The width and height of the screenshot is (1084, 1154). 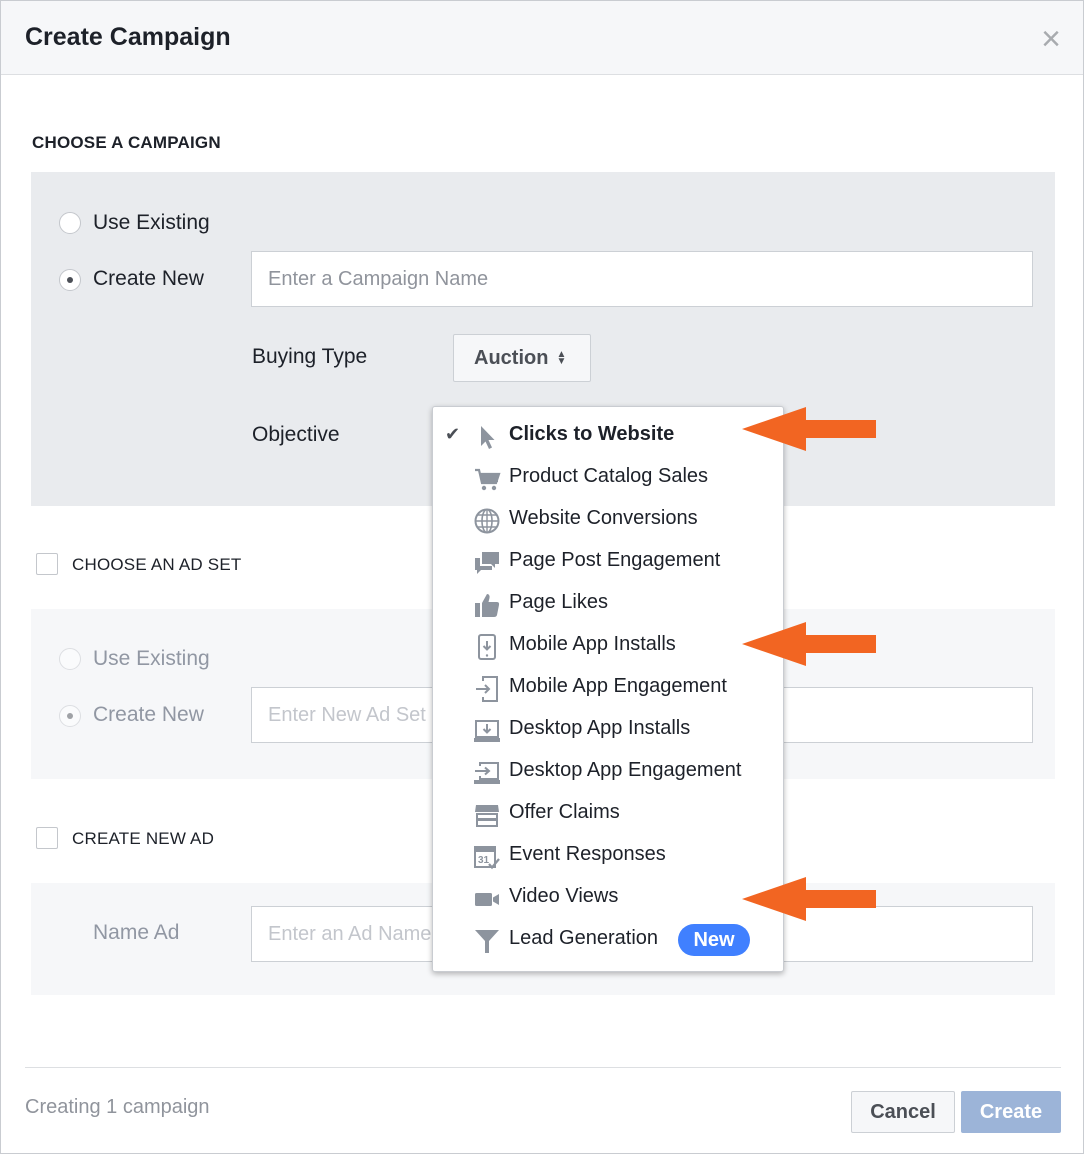 I want to click on campaign-name-input, so click(x=642, y=279).